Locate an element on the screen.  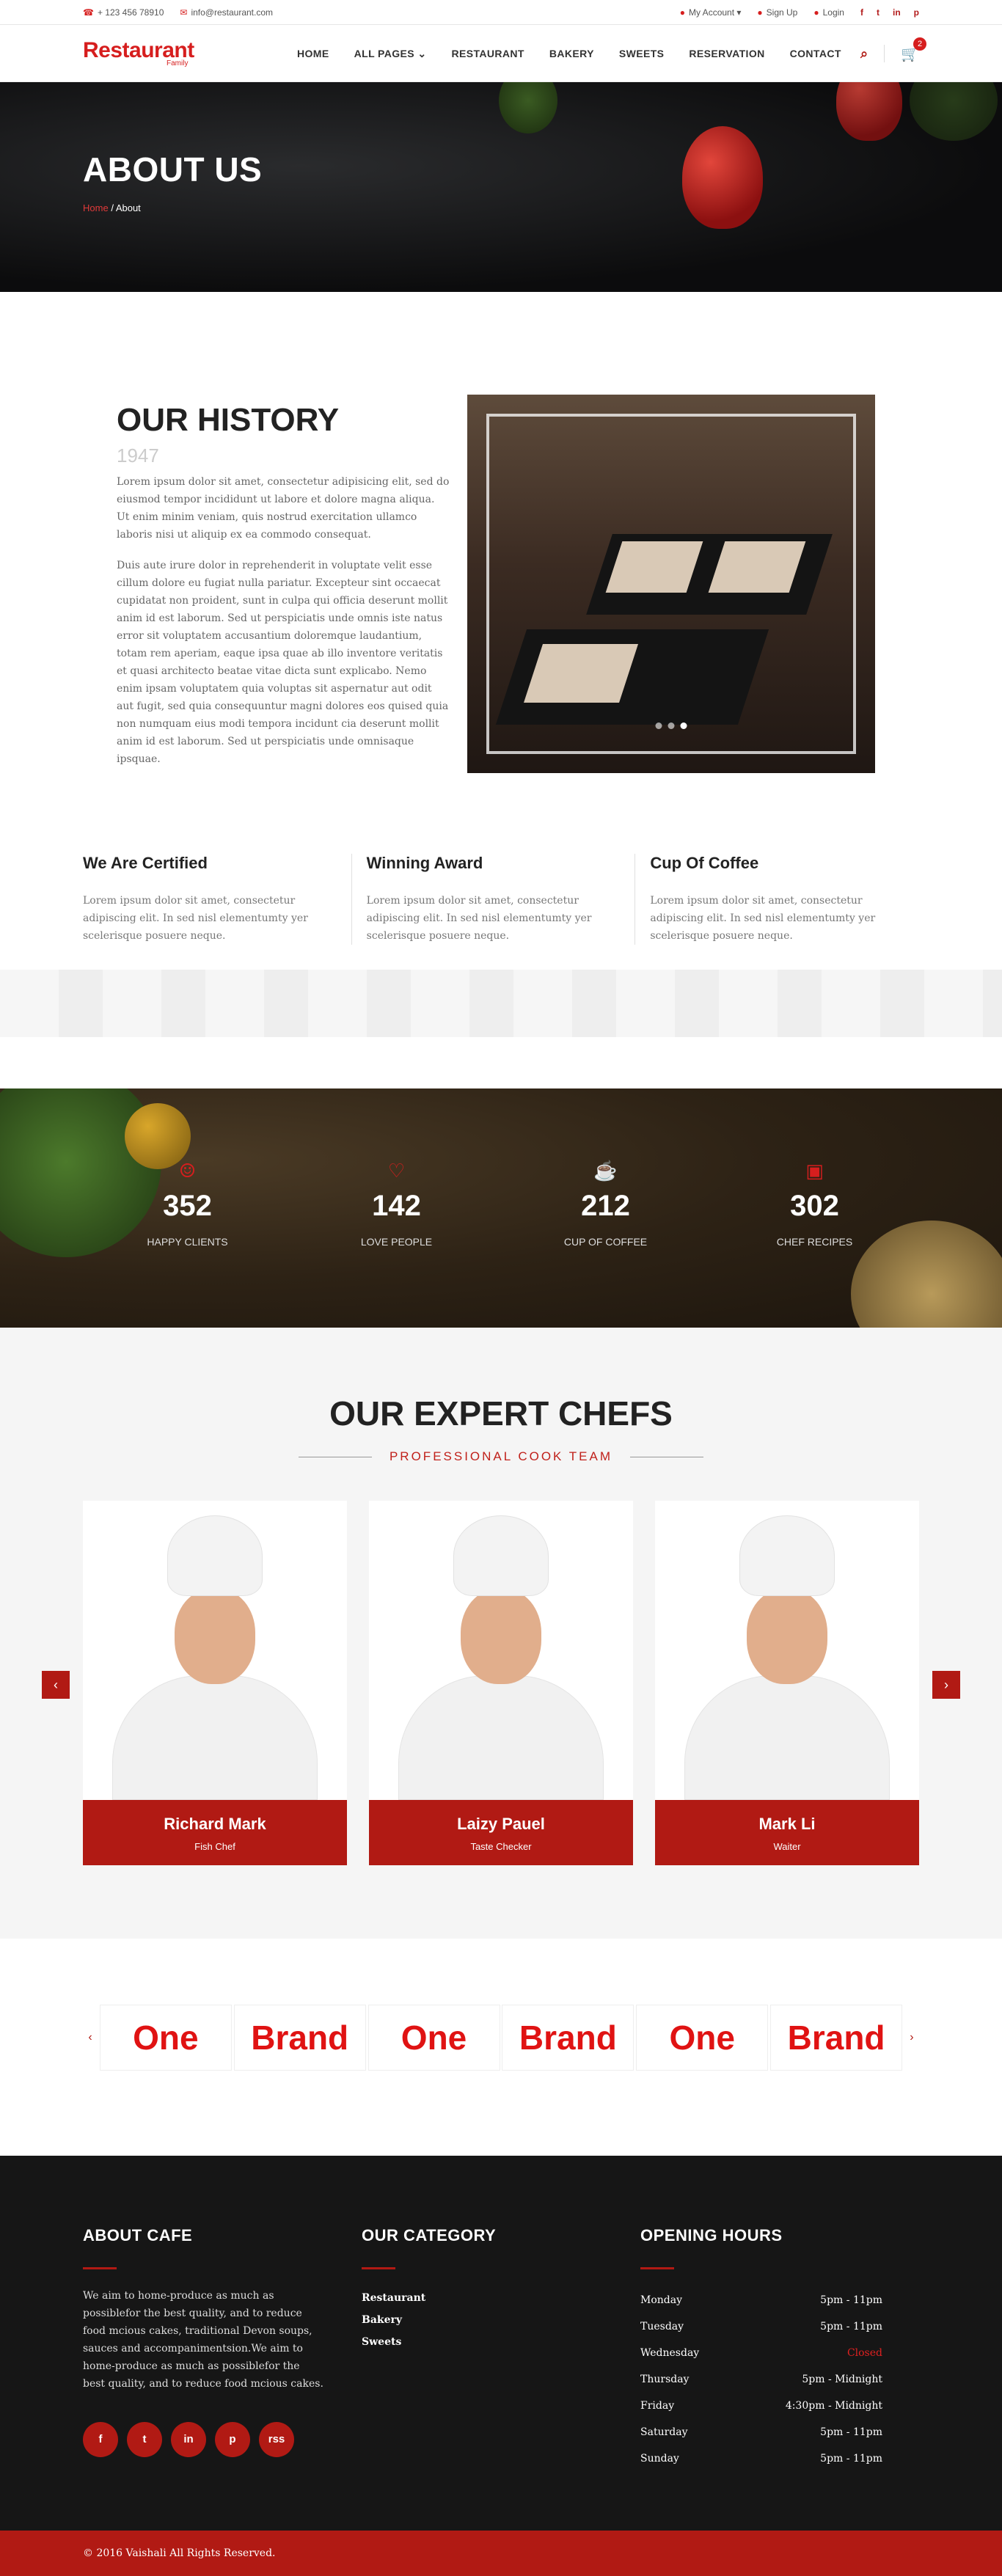
login-link: ● Login is located at coordinates (829, 13).